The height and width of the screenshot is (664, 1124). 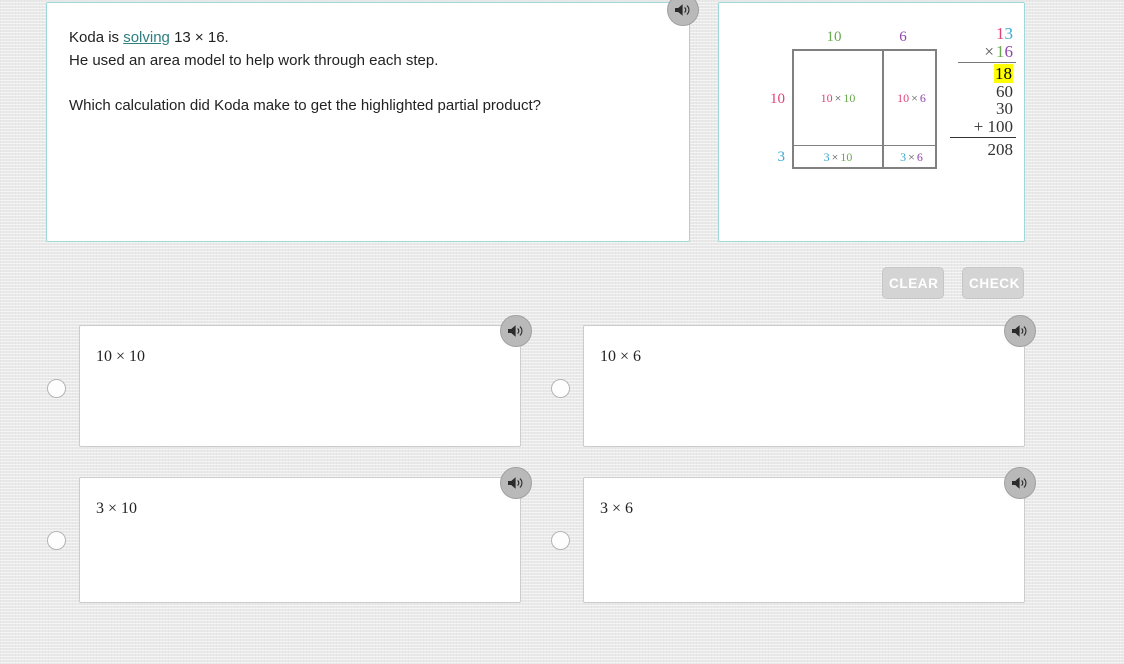 What do you see at coordinates (199, 37) in the screenshot?
I see `question-line-1-post: 13 × 16.` at bounding box center [199, 37].